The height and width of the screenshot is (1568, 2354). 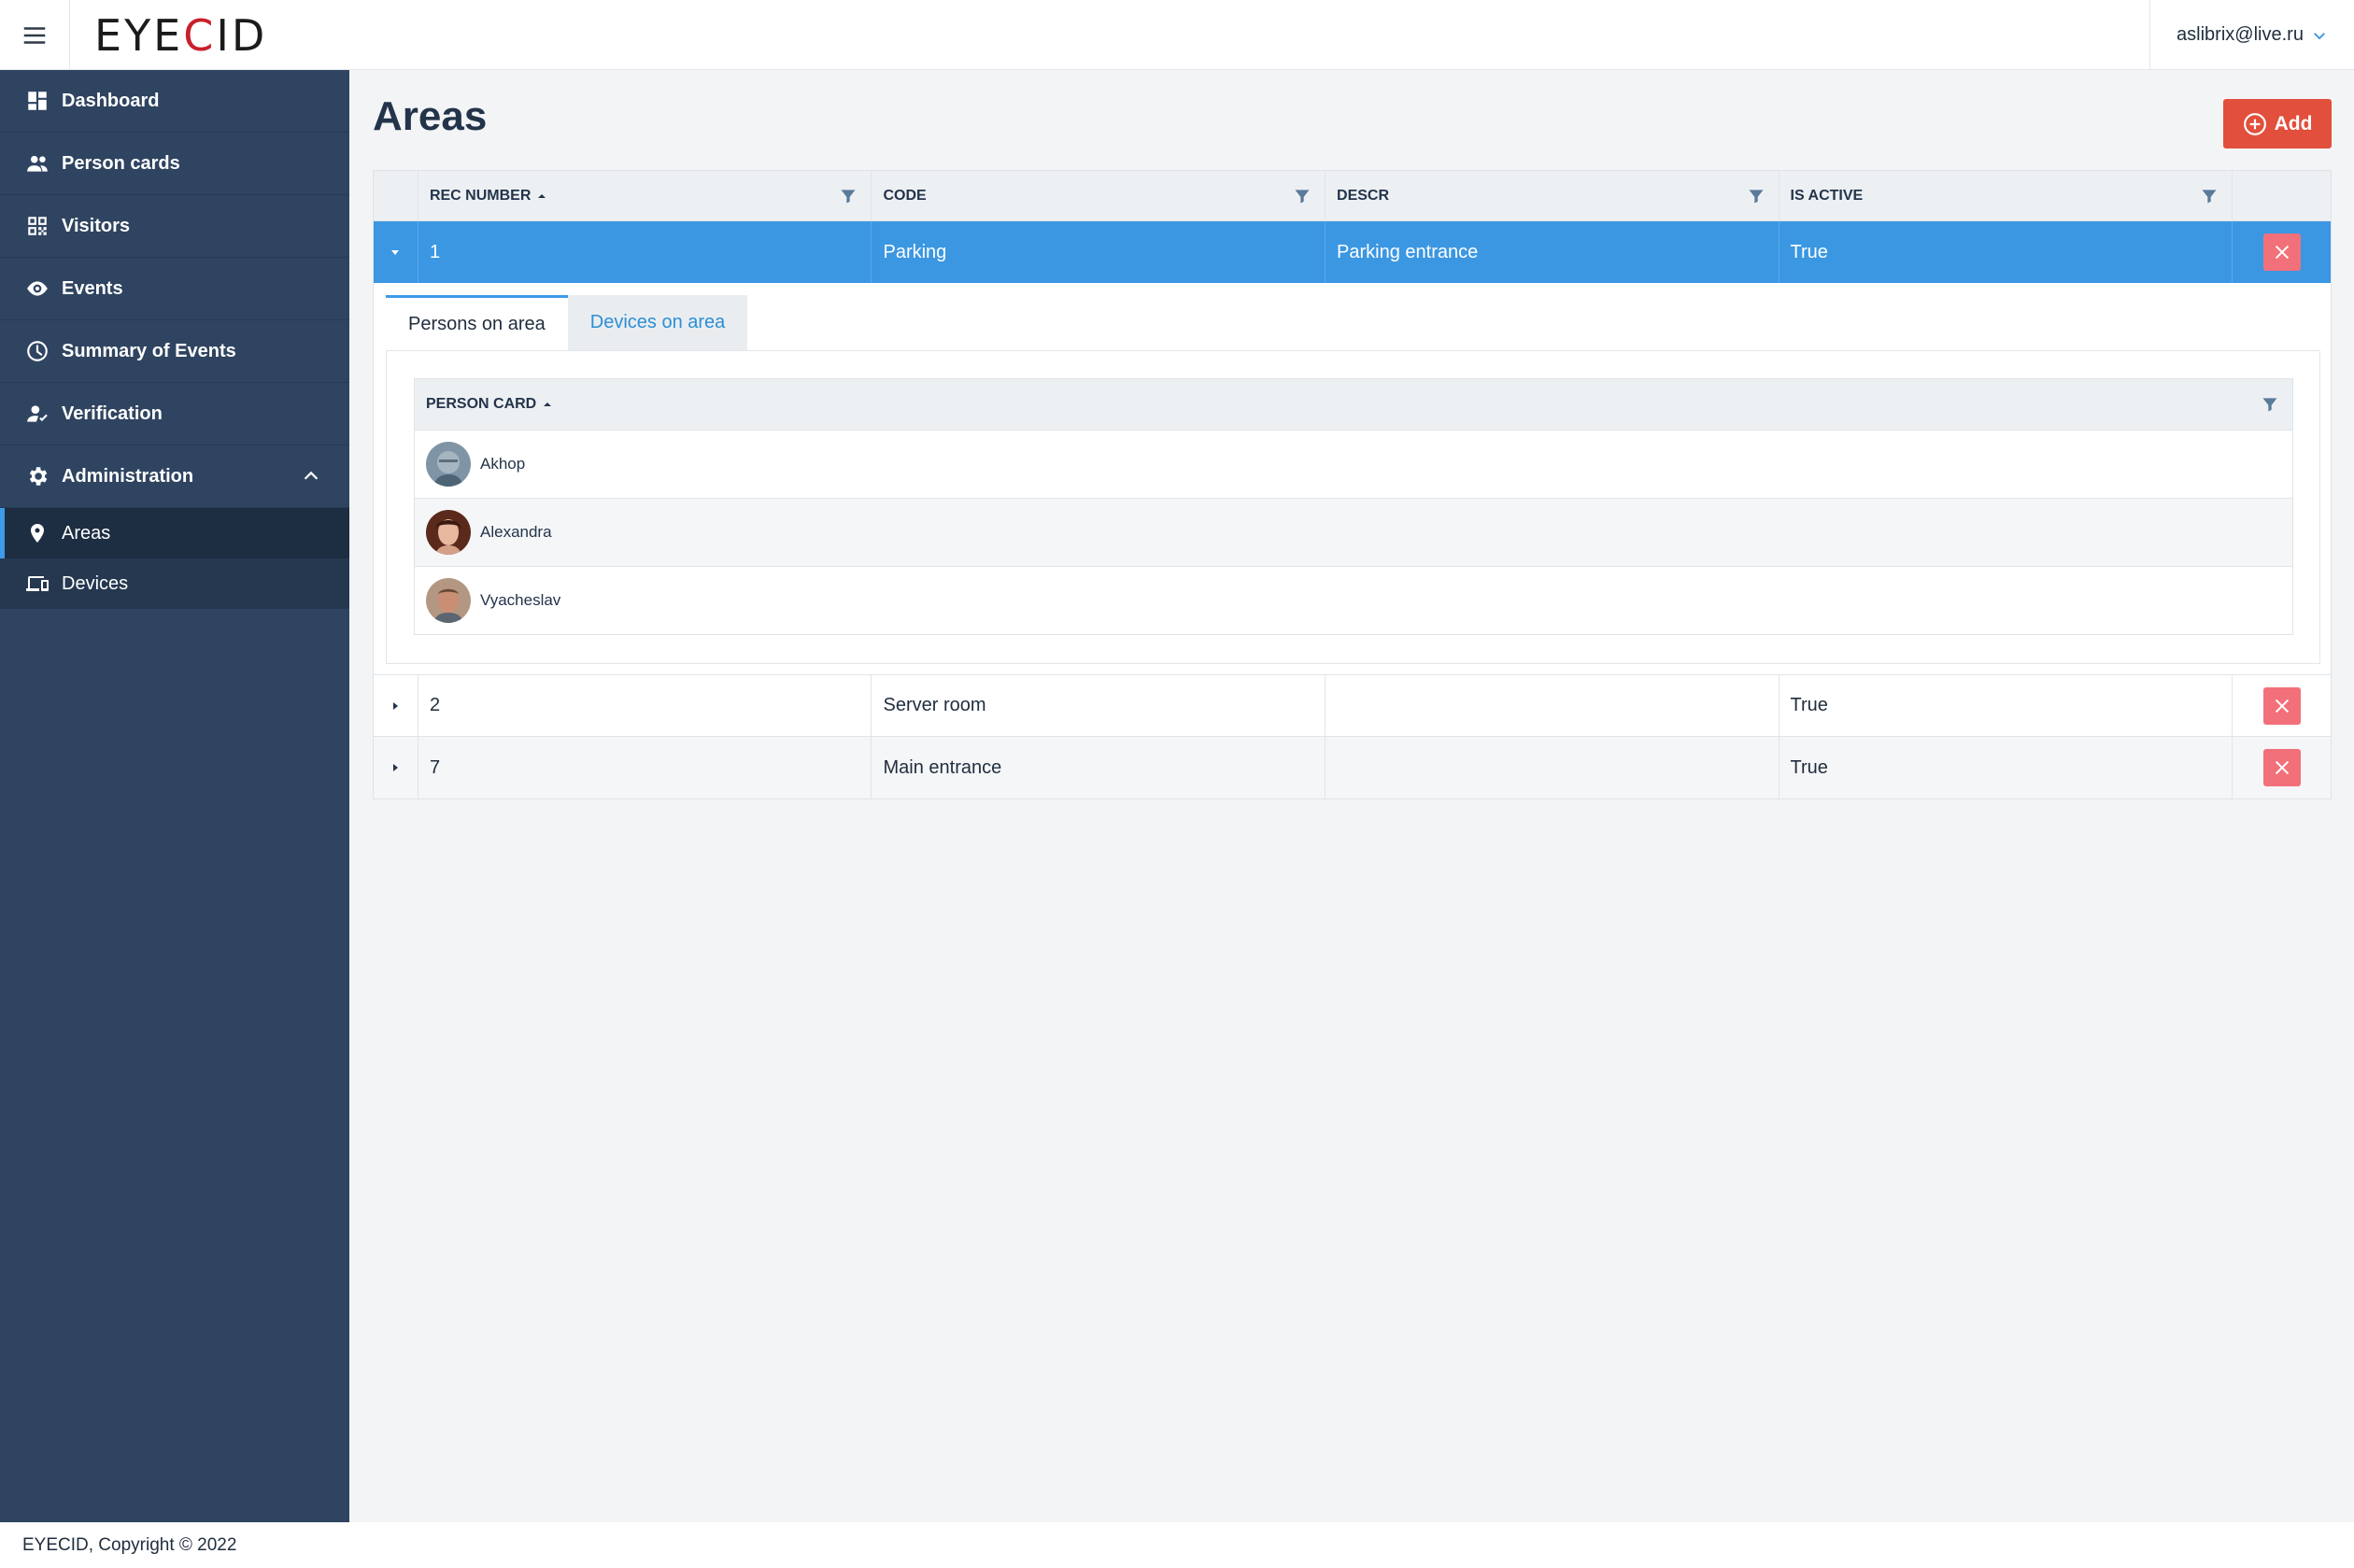 I want to click on hamburger-icon, so click(x=34, y=35).